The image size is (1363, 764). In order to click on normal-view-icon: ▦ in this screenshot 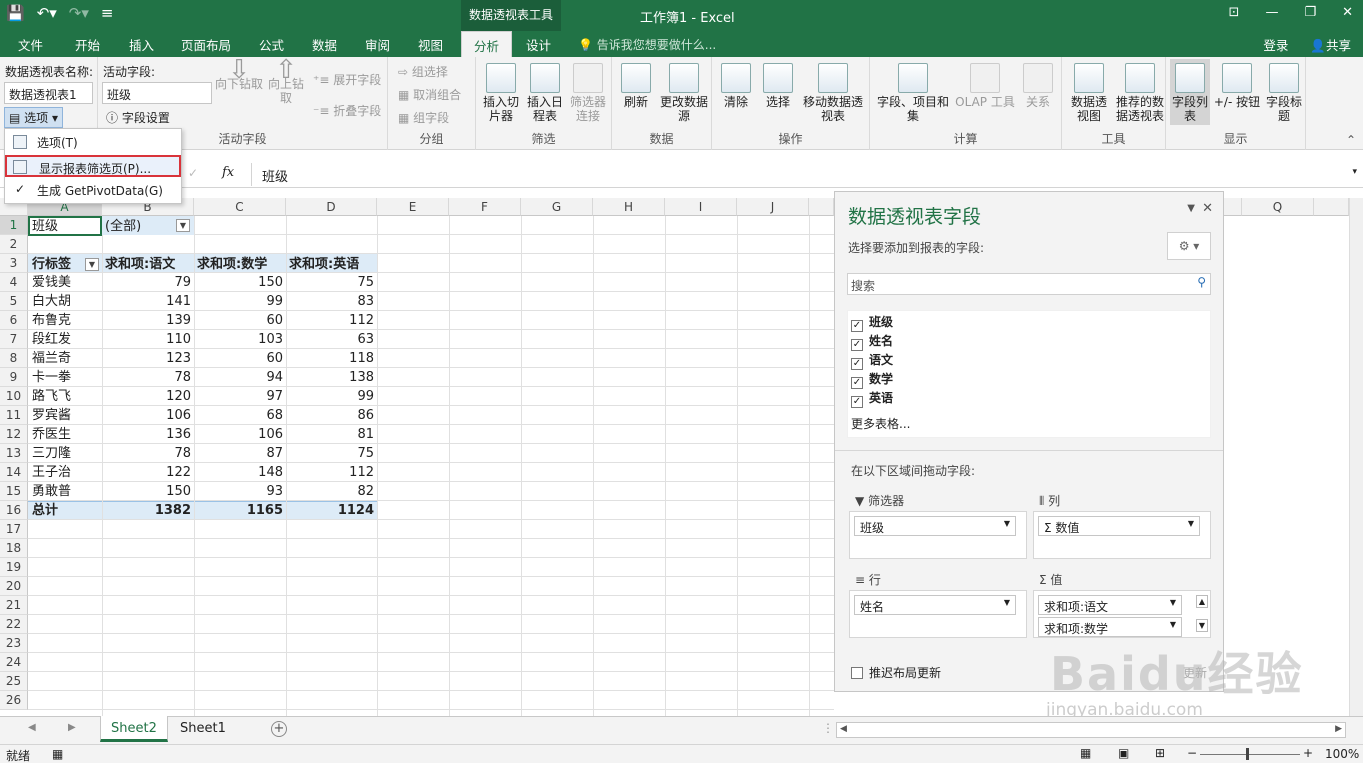, I will do `click(1085, 753)`.